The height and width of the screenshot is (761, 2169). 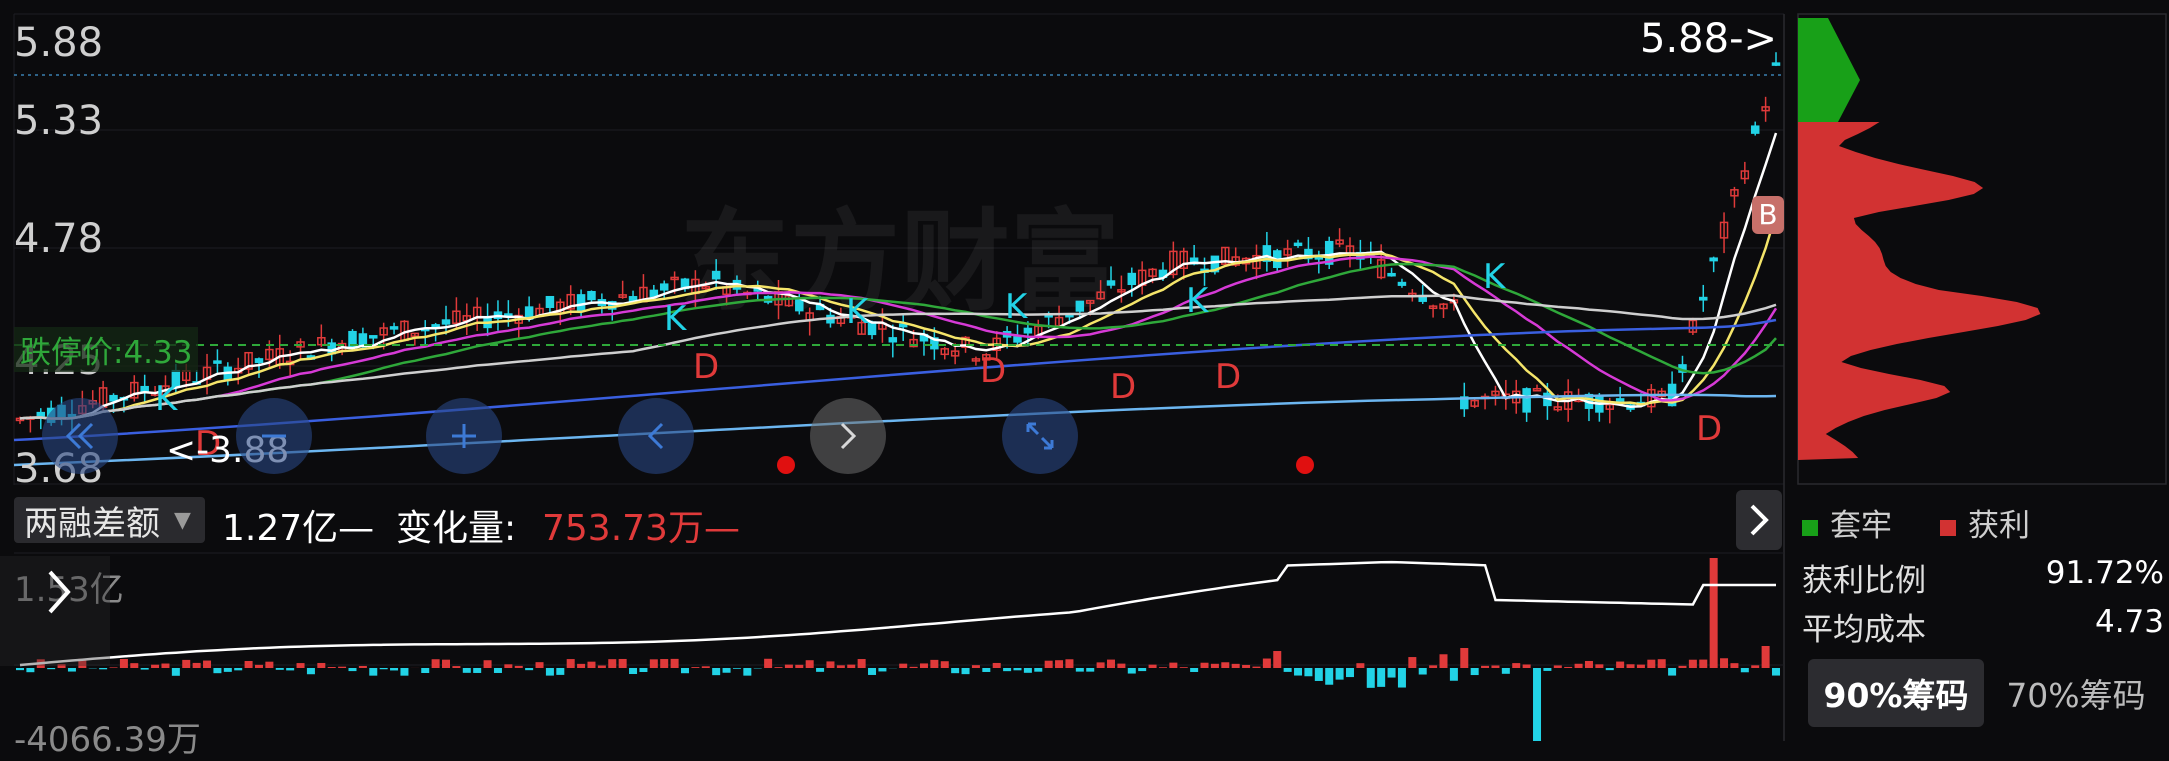 What do you see at coordinates (92, 520) in the screenshot?
I see `indicator-name: 两融差额` at bounding box center [92, 520].